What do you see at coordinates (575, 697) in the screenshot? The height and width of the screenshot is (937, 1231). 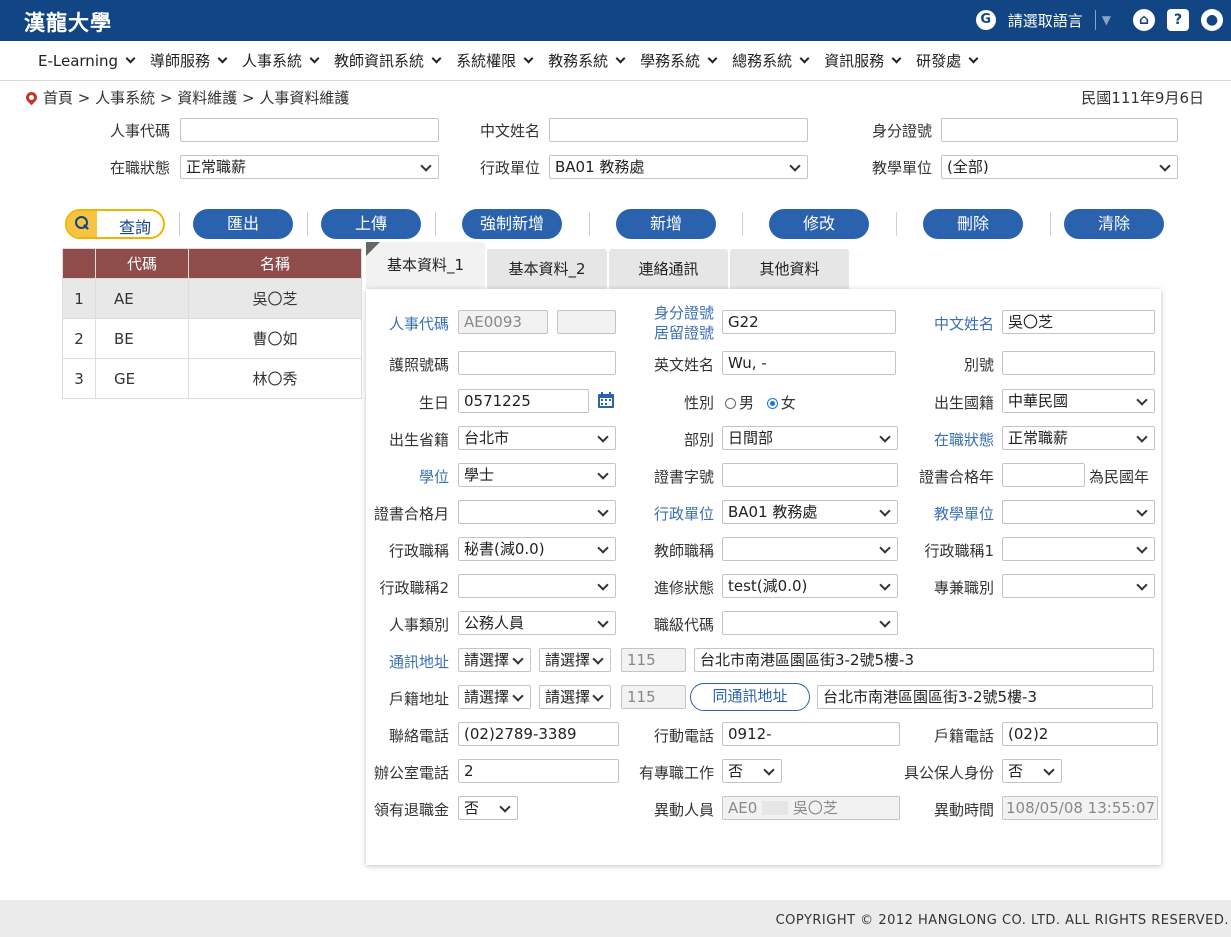 I see `registered-district-select: 請選擇` at bounding box center [575, 697].